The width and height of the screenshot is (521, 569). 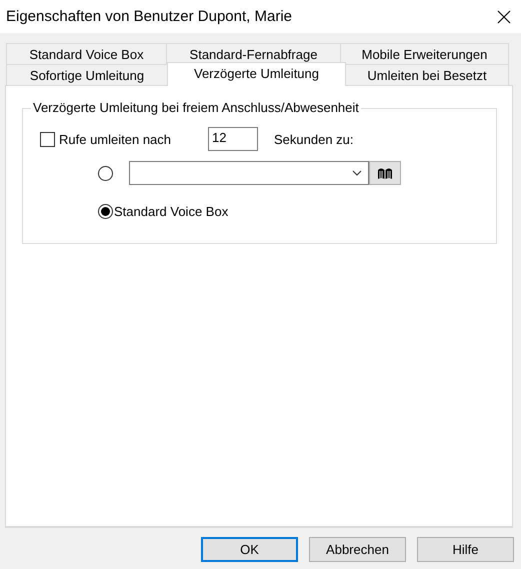 I want to click on book-icon, so click(x=385, y=173).